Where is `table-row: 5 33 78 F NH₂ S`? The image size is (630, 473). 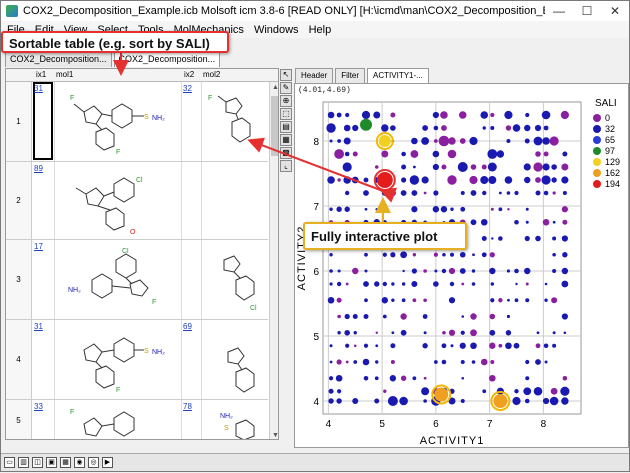
table-row: 5 33 78 F NH₂ S is located at coordinates (137, 419).